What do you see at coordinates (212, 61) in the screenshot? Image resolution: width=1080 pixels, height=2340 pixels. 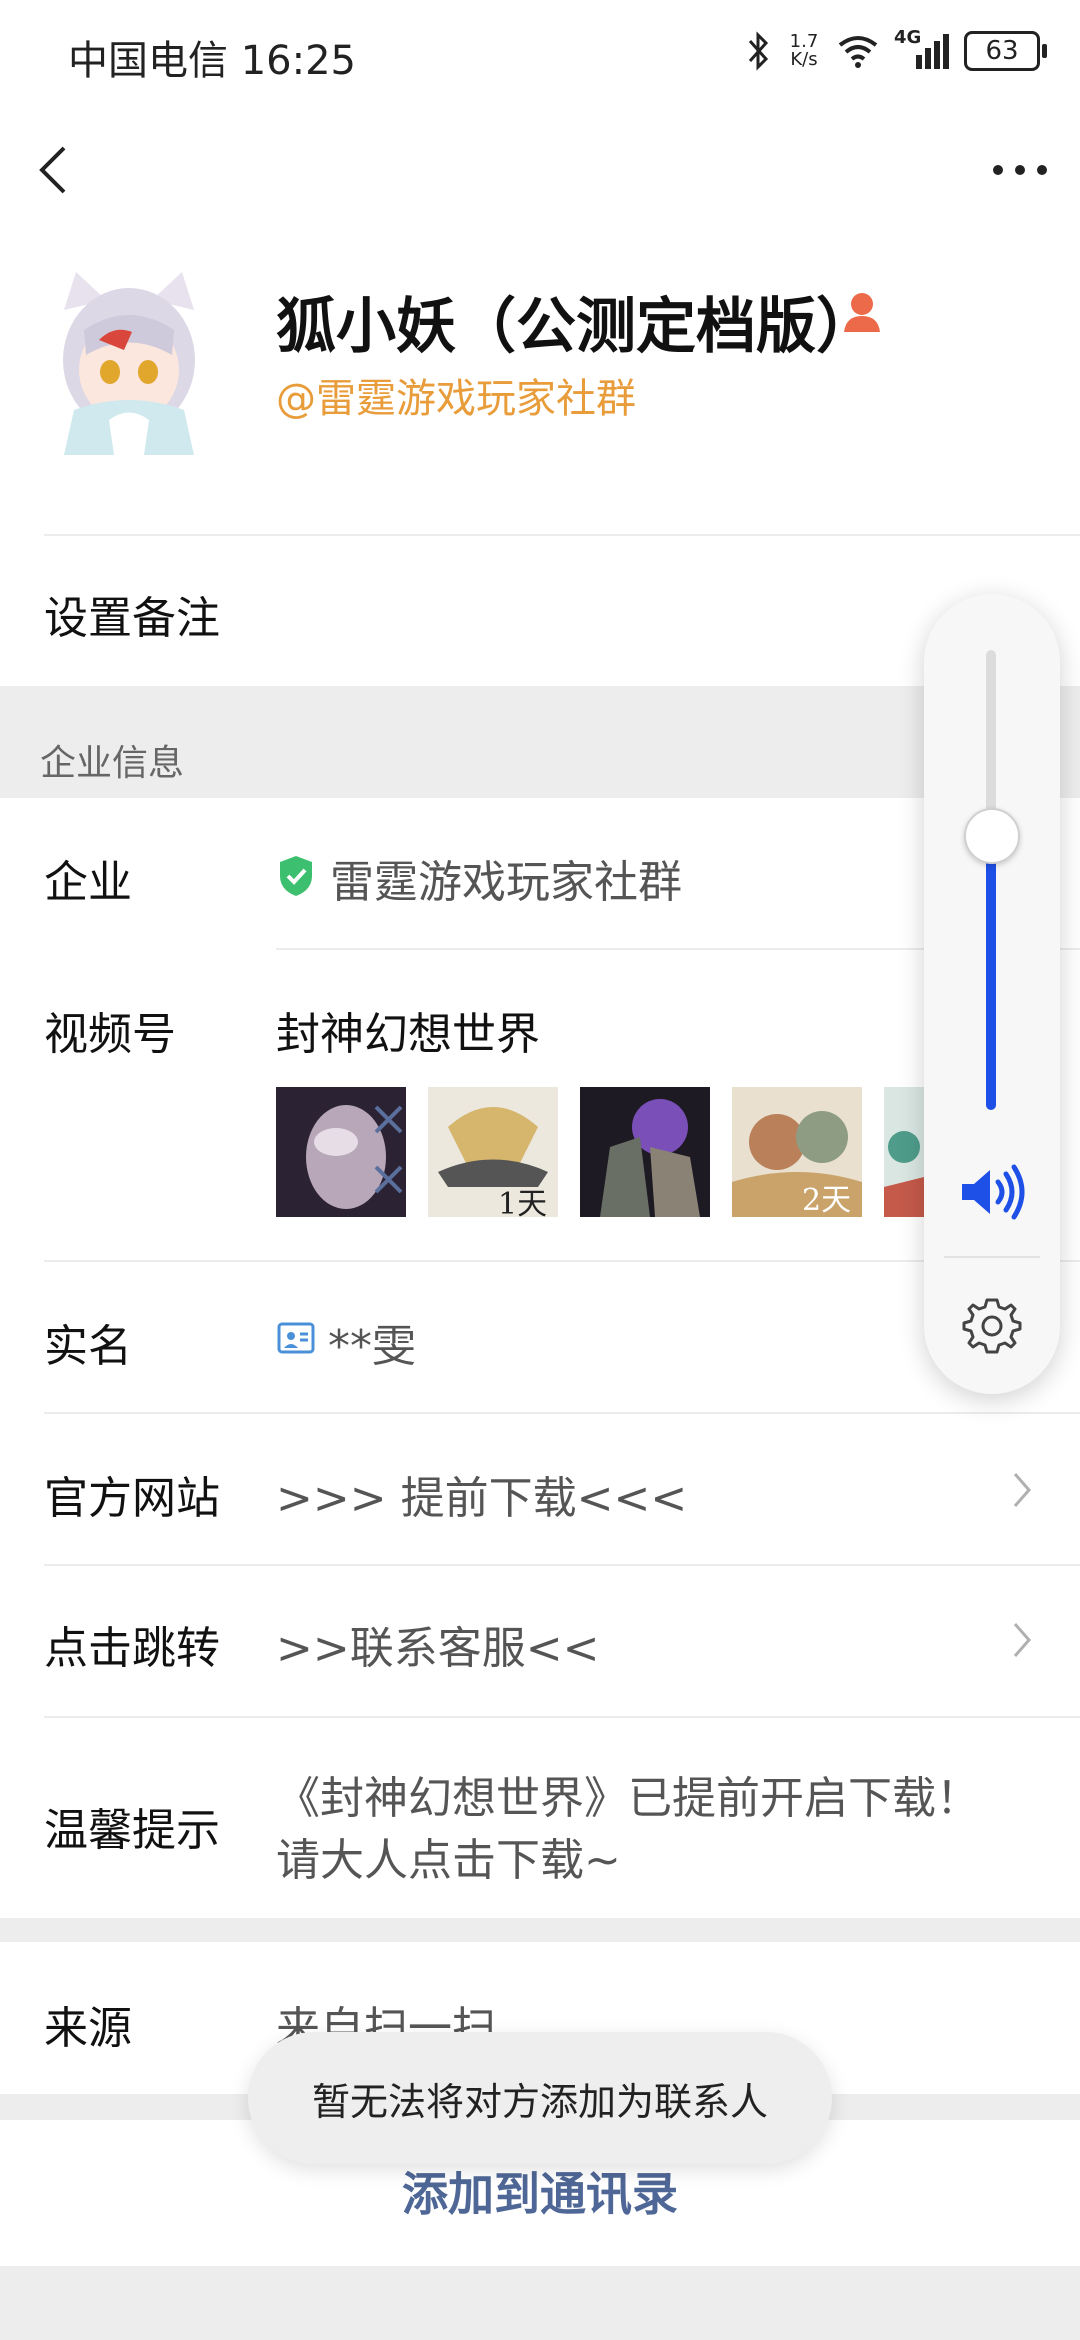 I see `carrier-time: 中国电信 16:25` at bounding box center [212, 61].